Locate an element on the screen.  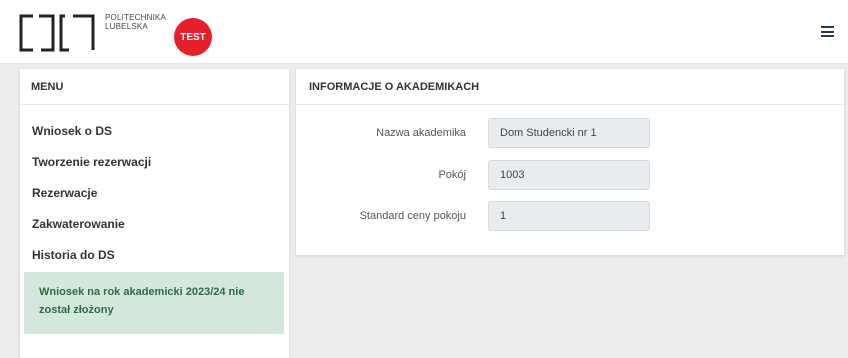
menu-item-historia-do-ds: Historia do DS is located at coordinates (160, 254).